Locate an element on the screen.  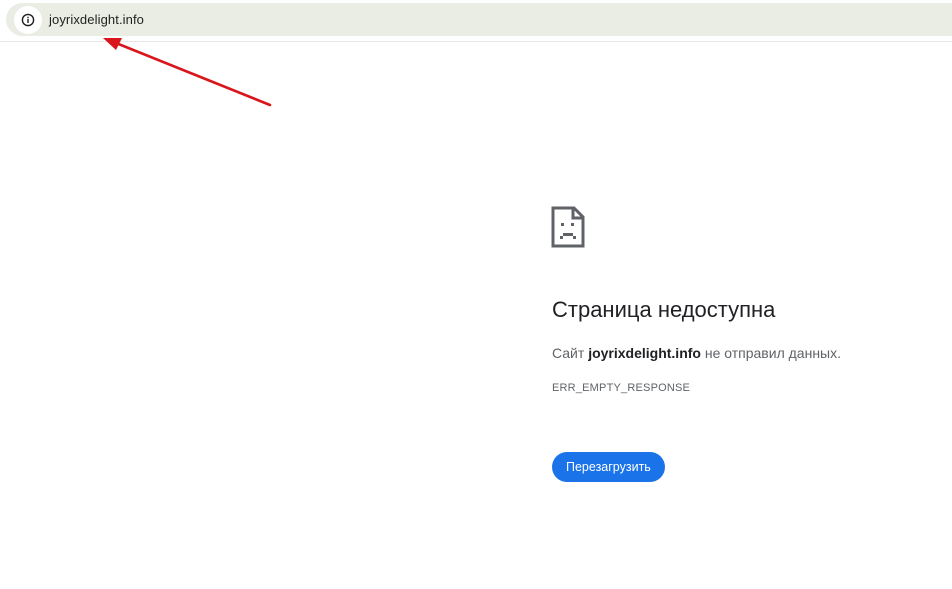
info-circle-icon is located at coordinates (28, 20).